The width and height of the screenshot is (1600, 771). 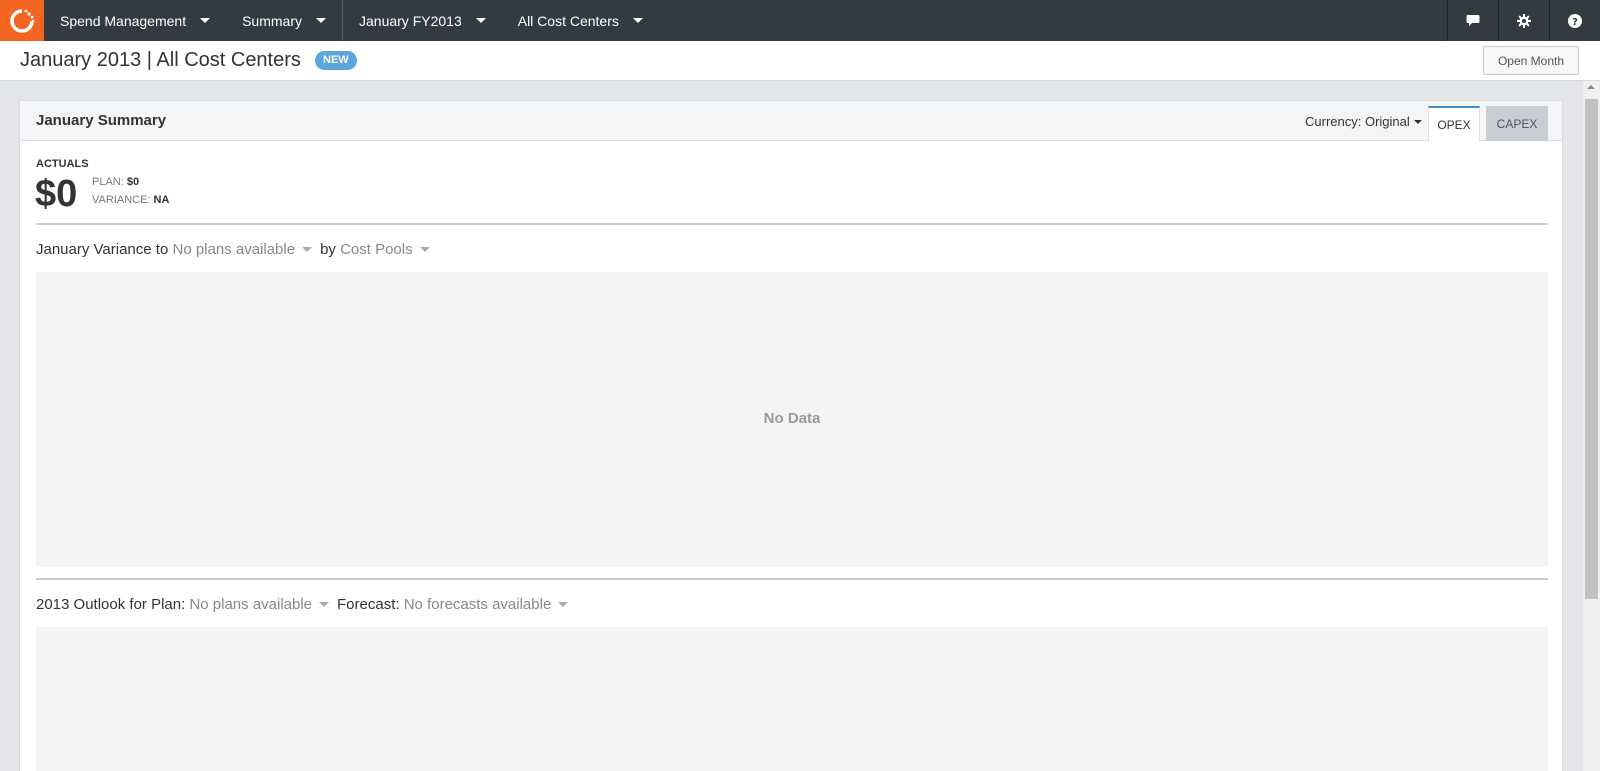 I want to click on settings-button, so click(x=1523, y=20).